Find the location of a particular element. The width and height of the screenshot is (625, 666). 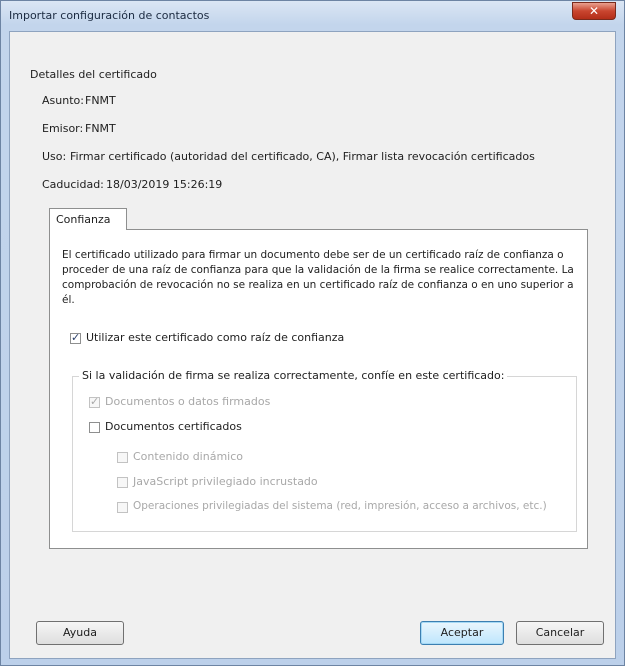

subject-label: Asunto: is located at coordinates (63, 100).